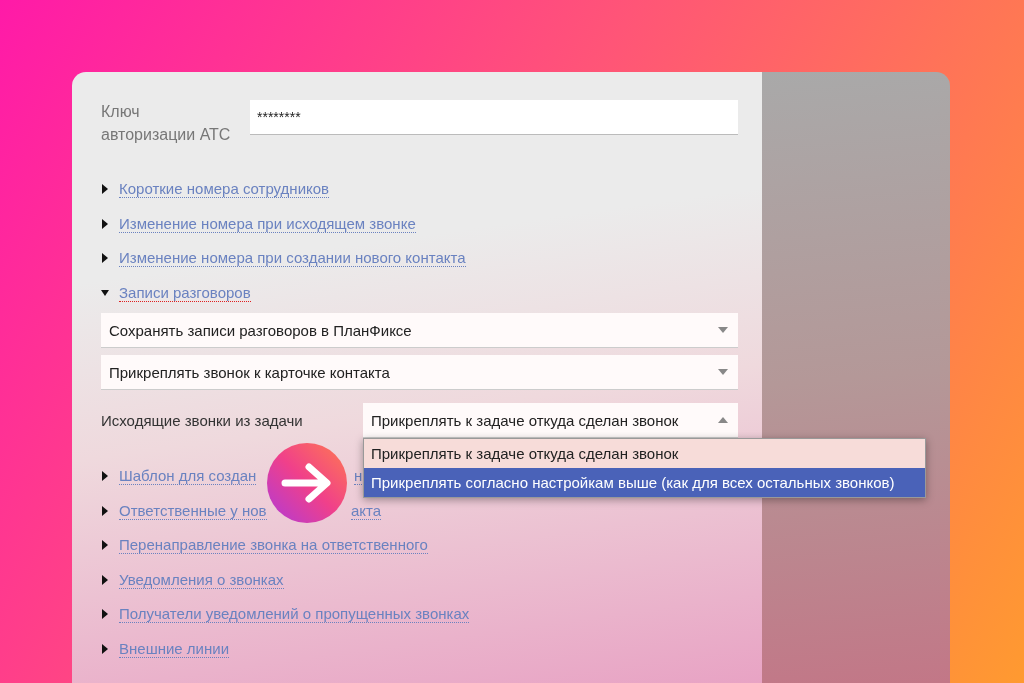  Describe the element at coordinates (202, 420) in the screenshot. I see `field-label: Исходящие звонки из задачи` at that location.